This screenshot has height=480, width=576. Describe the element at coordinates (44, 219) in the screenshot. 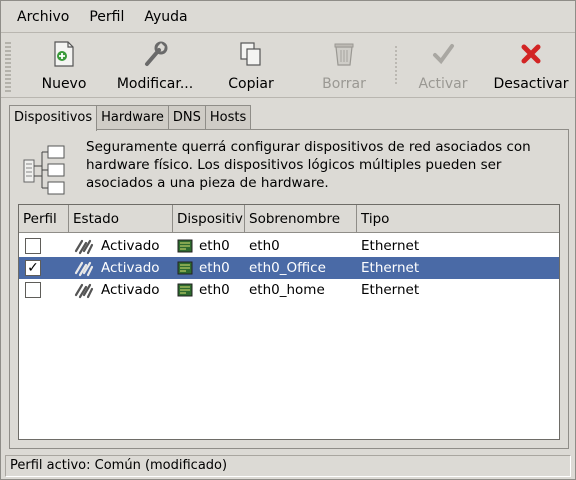

I see `header-perfil: Perfil` at that location.